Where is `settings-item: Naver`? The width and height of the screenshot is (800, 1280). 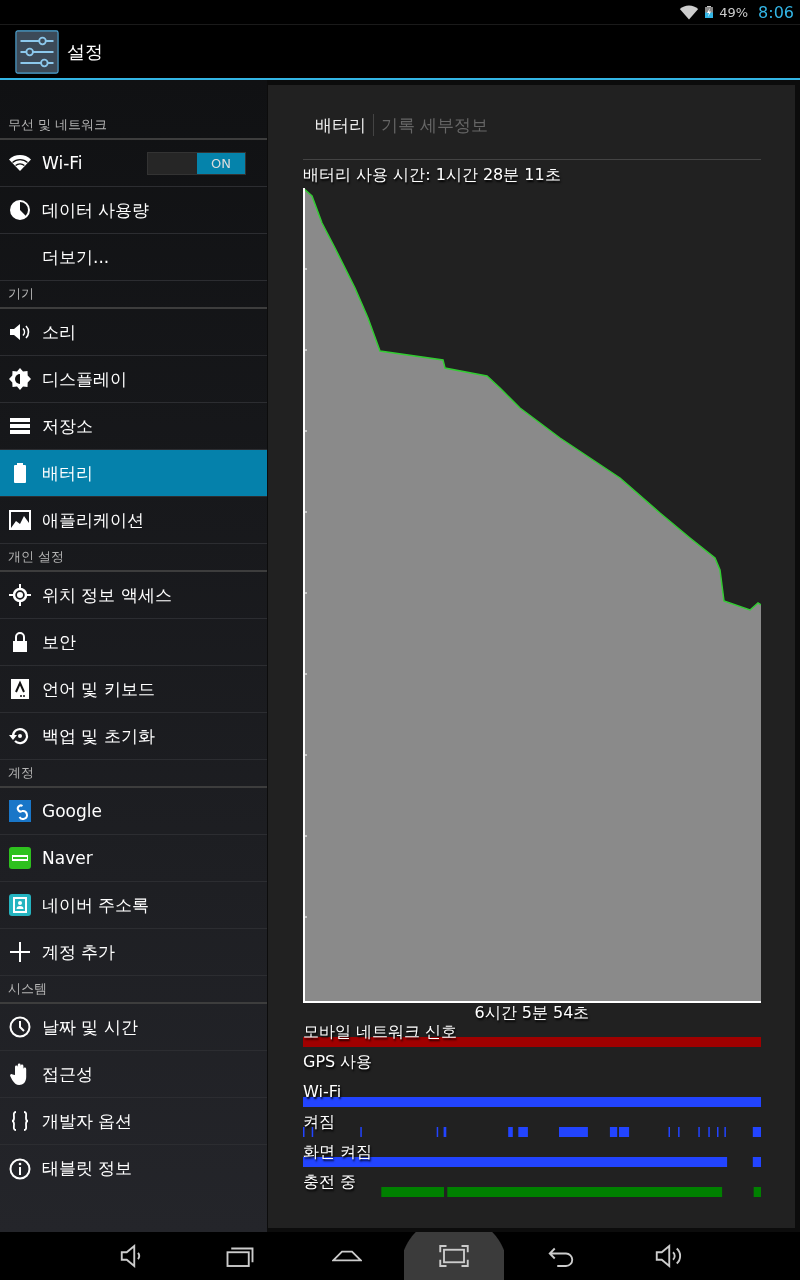
settings-item: Naver is located at coordinates (133, 858).